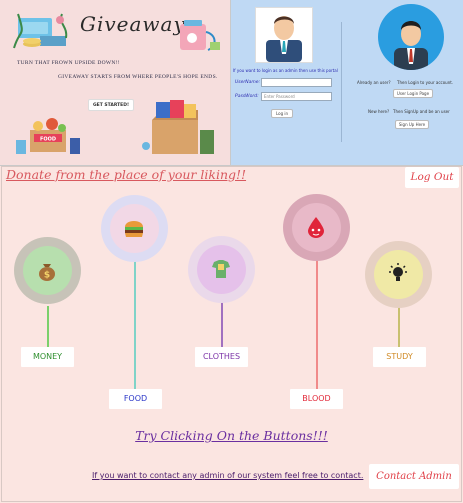 Image resolution: width=463 pixels, height=503 pixels. What do you see at coordinates (282, 113) in the screenshot?
I see `admin-login-button: Log in` at bounding box center [282, 113].